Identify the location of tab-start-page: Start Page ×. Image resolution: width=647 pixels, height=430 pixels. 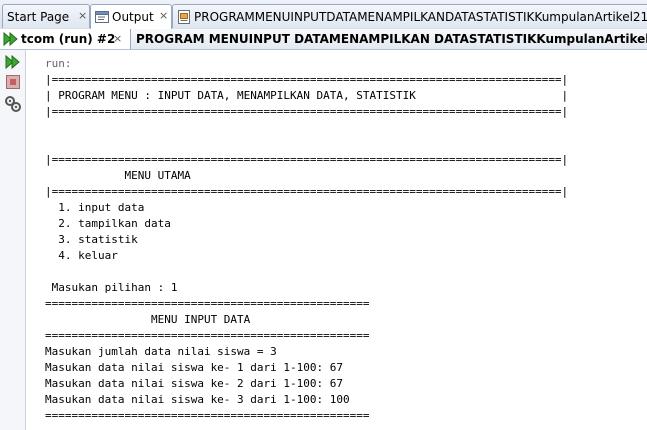
(46, 16).